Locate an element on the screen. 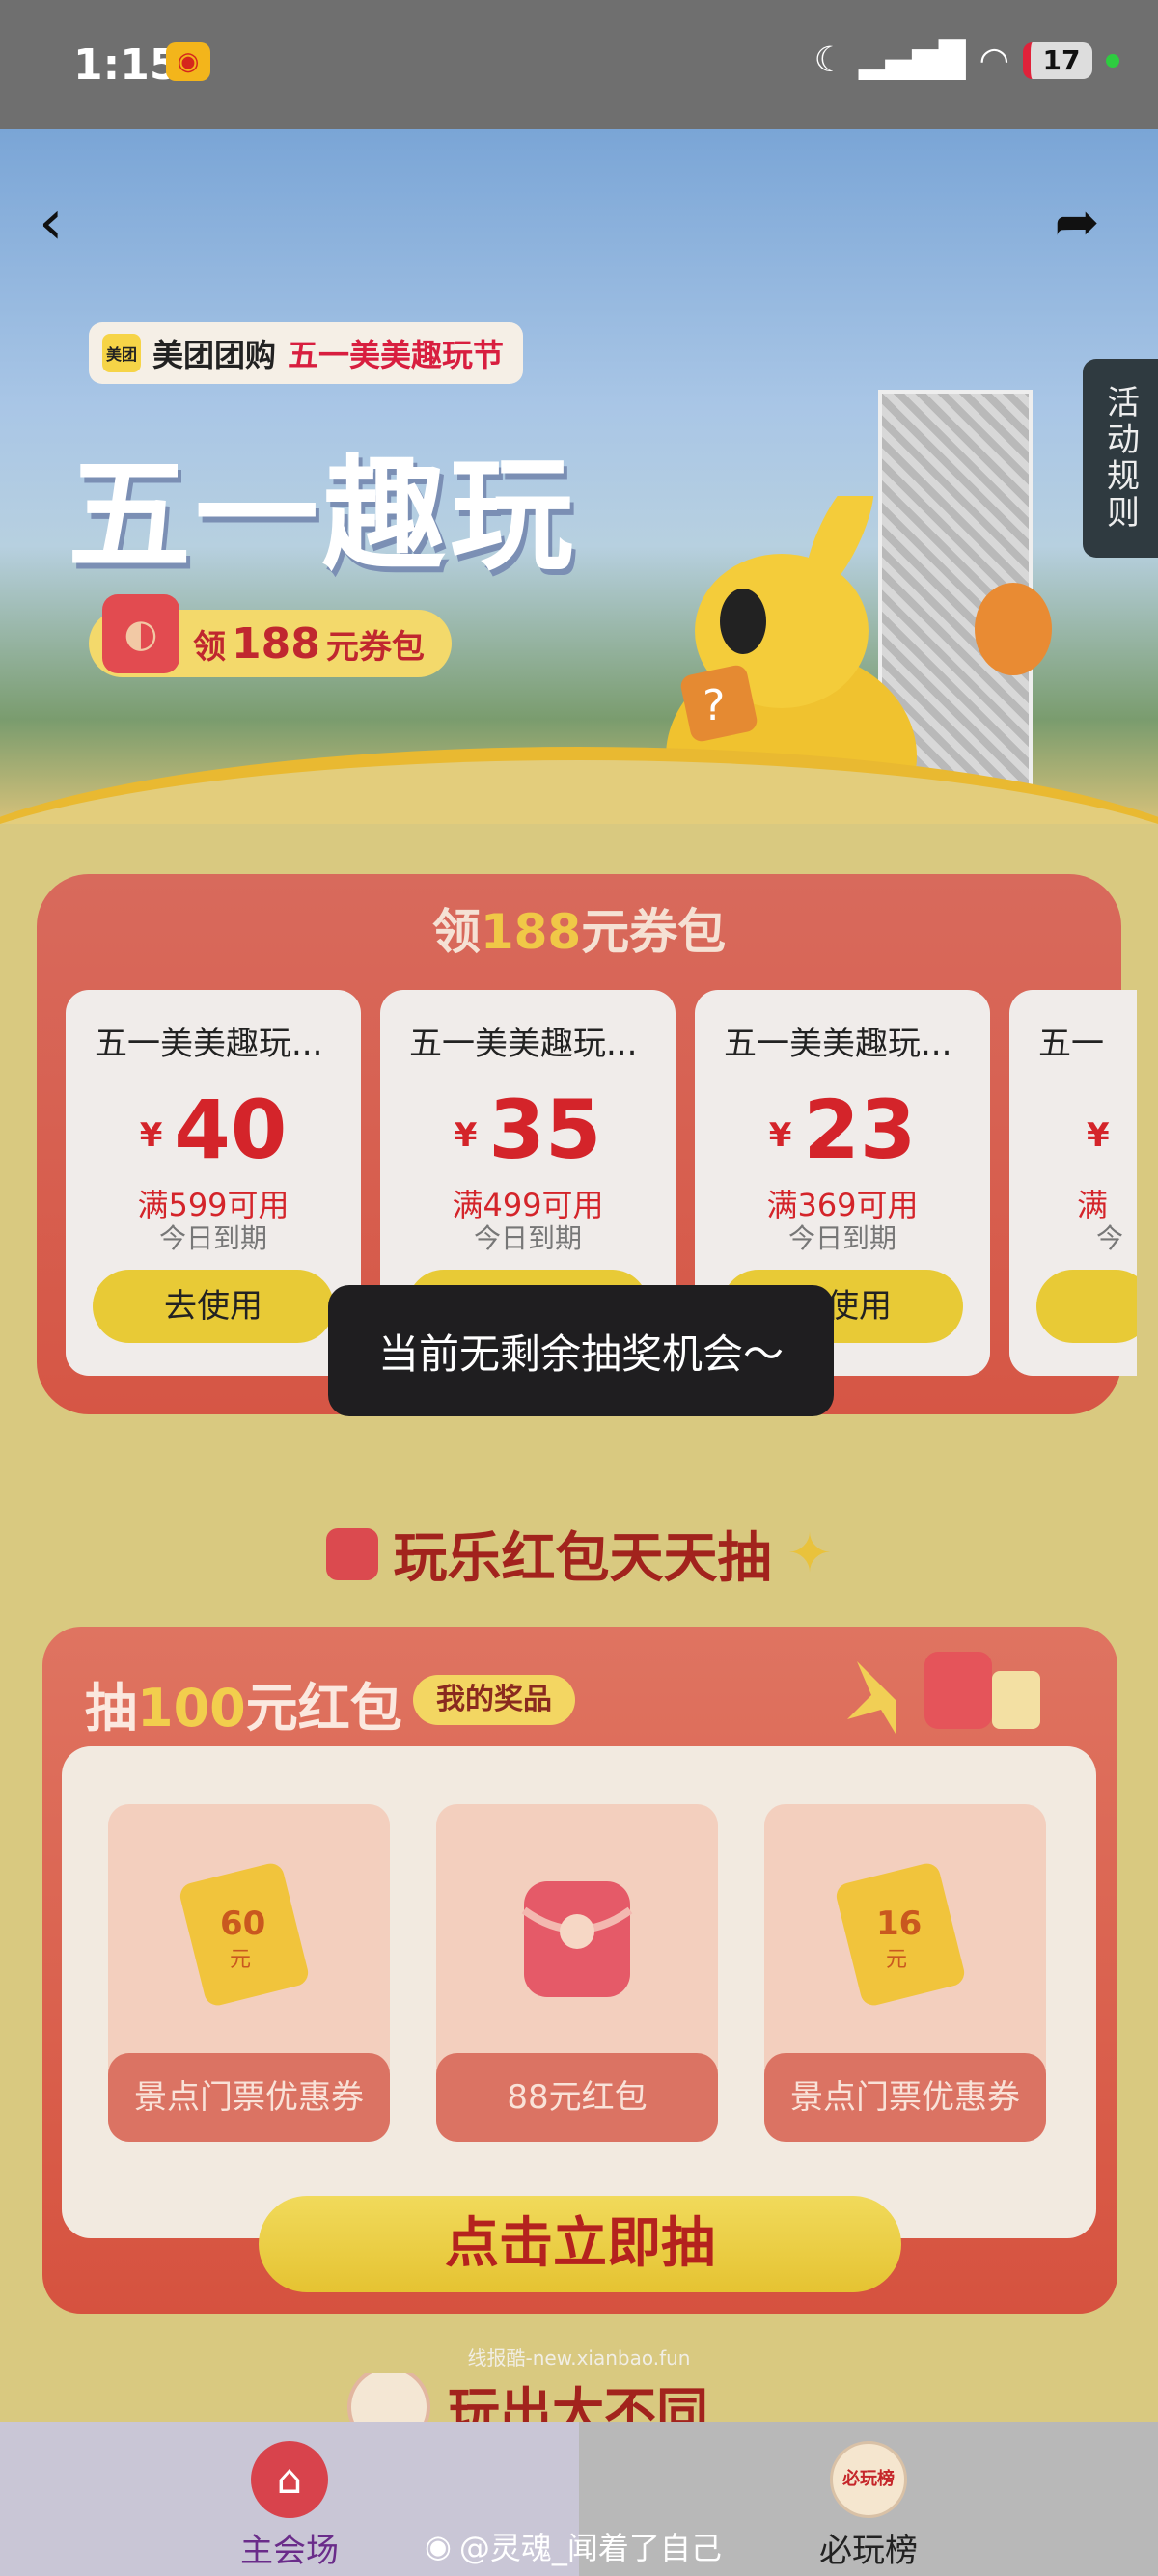 The width and height of the screenshot is (1158, 2576). hero-coupon-pill: ◐ 领 188 元券包 is located at coordinates (270, 636).